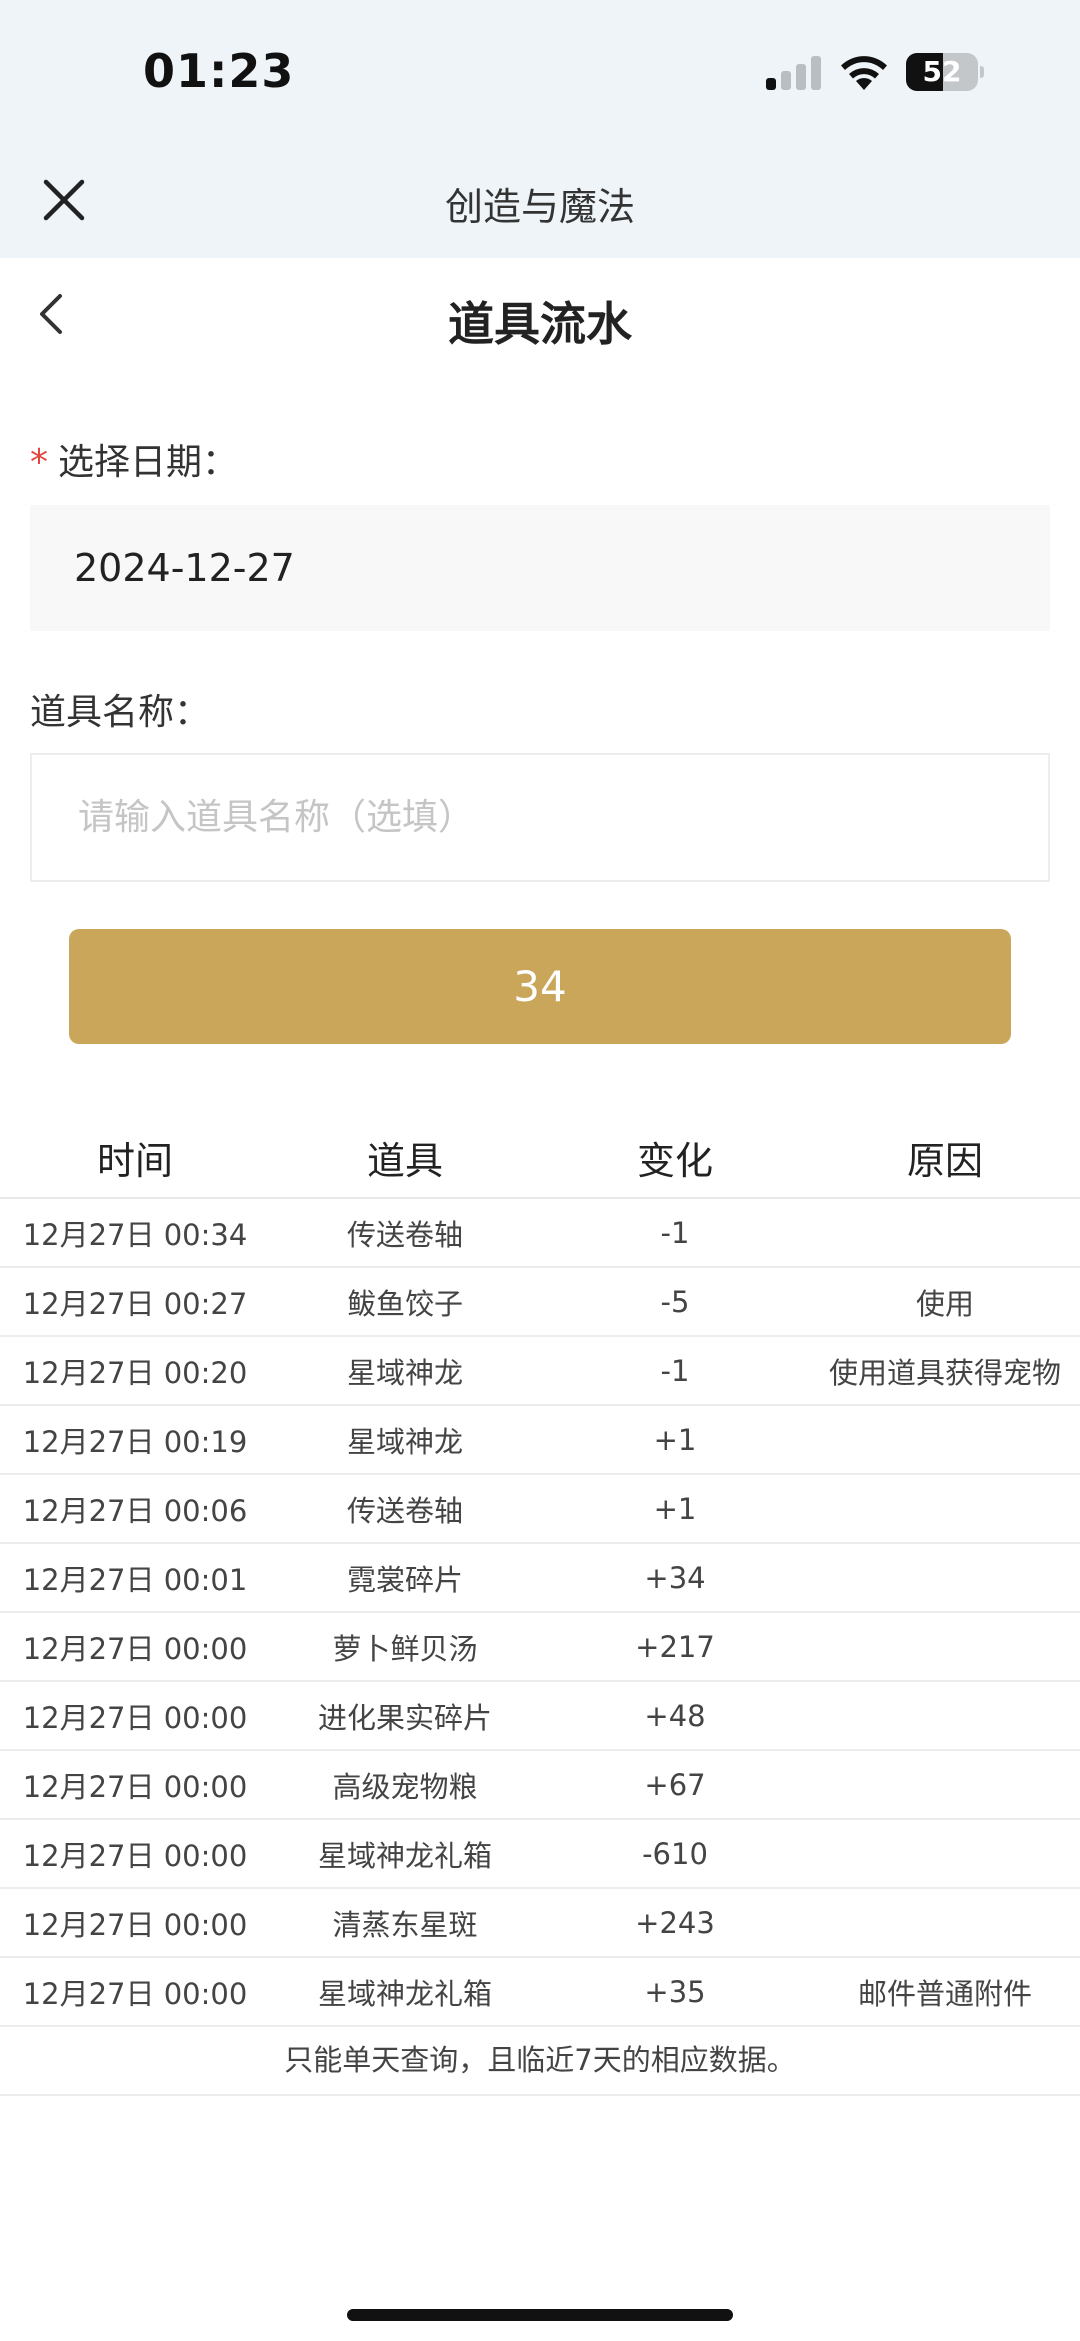 The width and height of the screenshot is (1080, 2341). I want to click on table-row: 12月27日 00:01 霓裳碎片 +34, so click(540, 1578).